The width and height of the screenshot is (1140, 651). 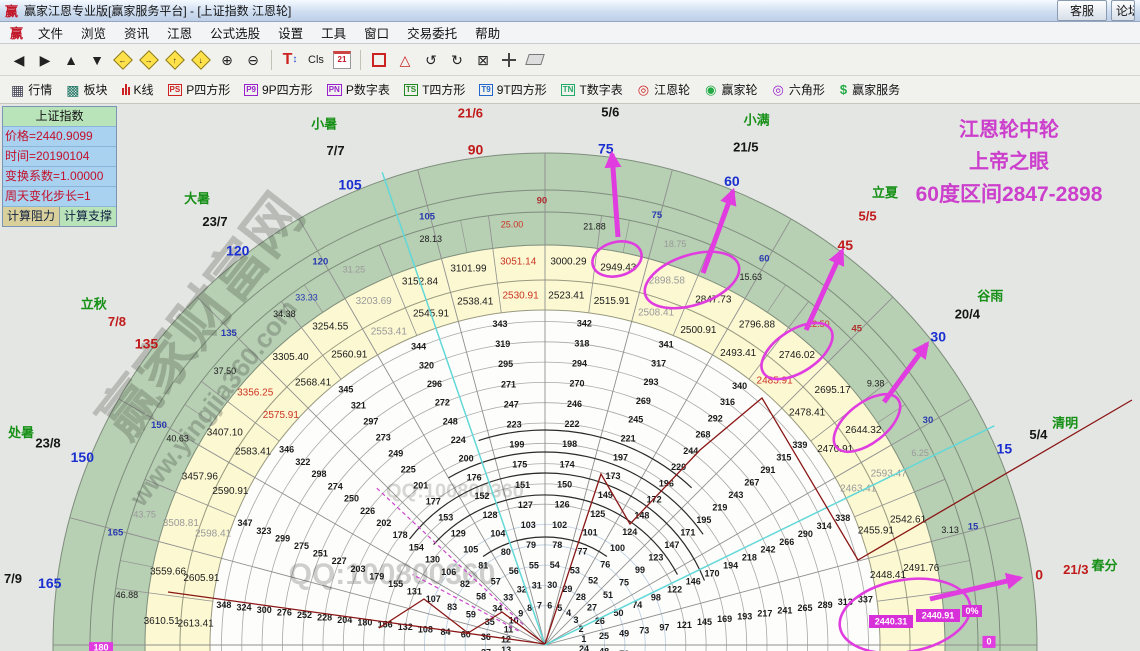 I want to click on menu-item-江恩: 江恩, so click(x=179, y=32).